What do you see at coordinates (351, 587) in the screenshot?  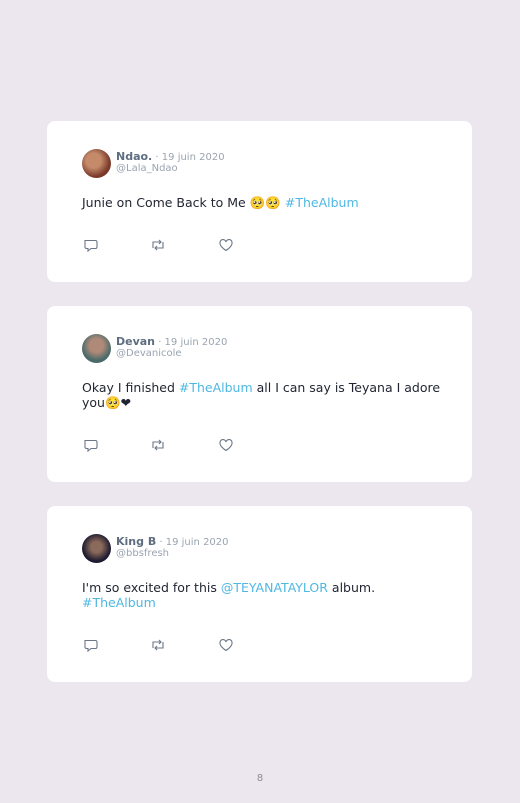 I see `tweet-text-part: album.` at bounding box center [351, 587].